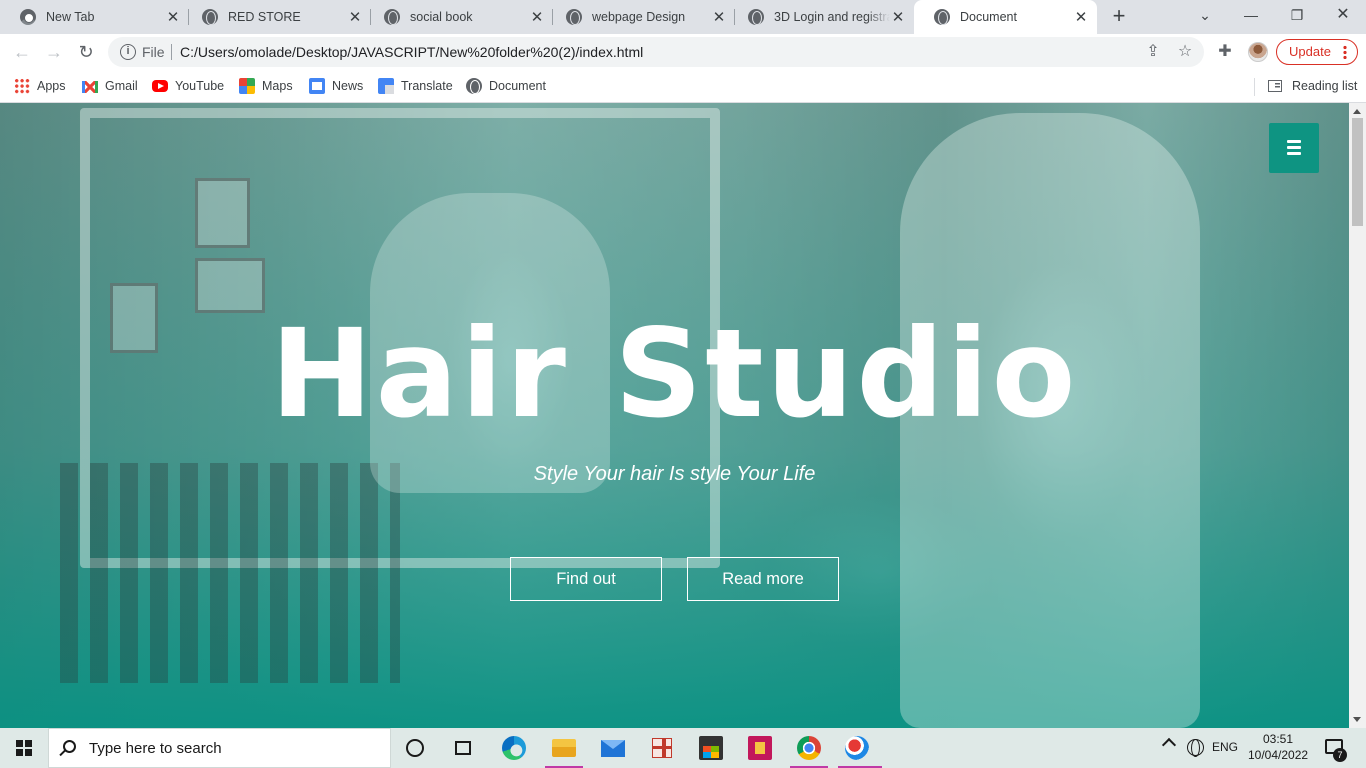  I want to click on bookmark-apps: Apps, so click(40, 86).